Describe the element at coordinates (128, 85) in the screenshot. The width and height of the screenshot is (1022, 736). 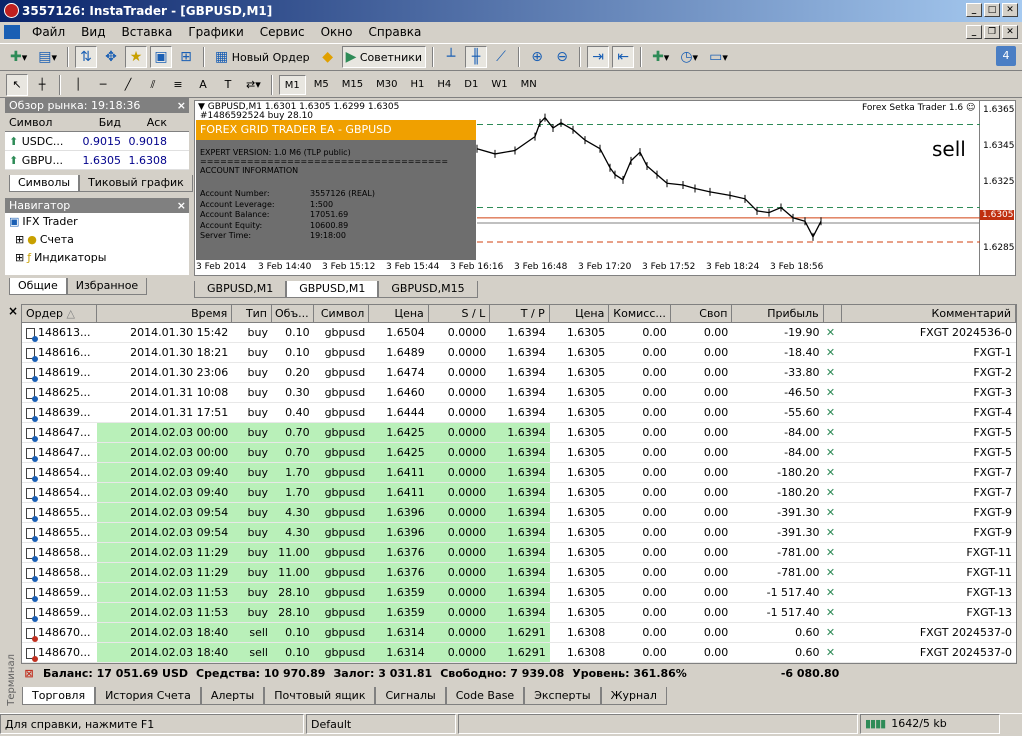
I see `trendline-button: ╱` at that location.